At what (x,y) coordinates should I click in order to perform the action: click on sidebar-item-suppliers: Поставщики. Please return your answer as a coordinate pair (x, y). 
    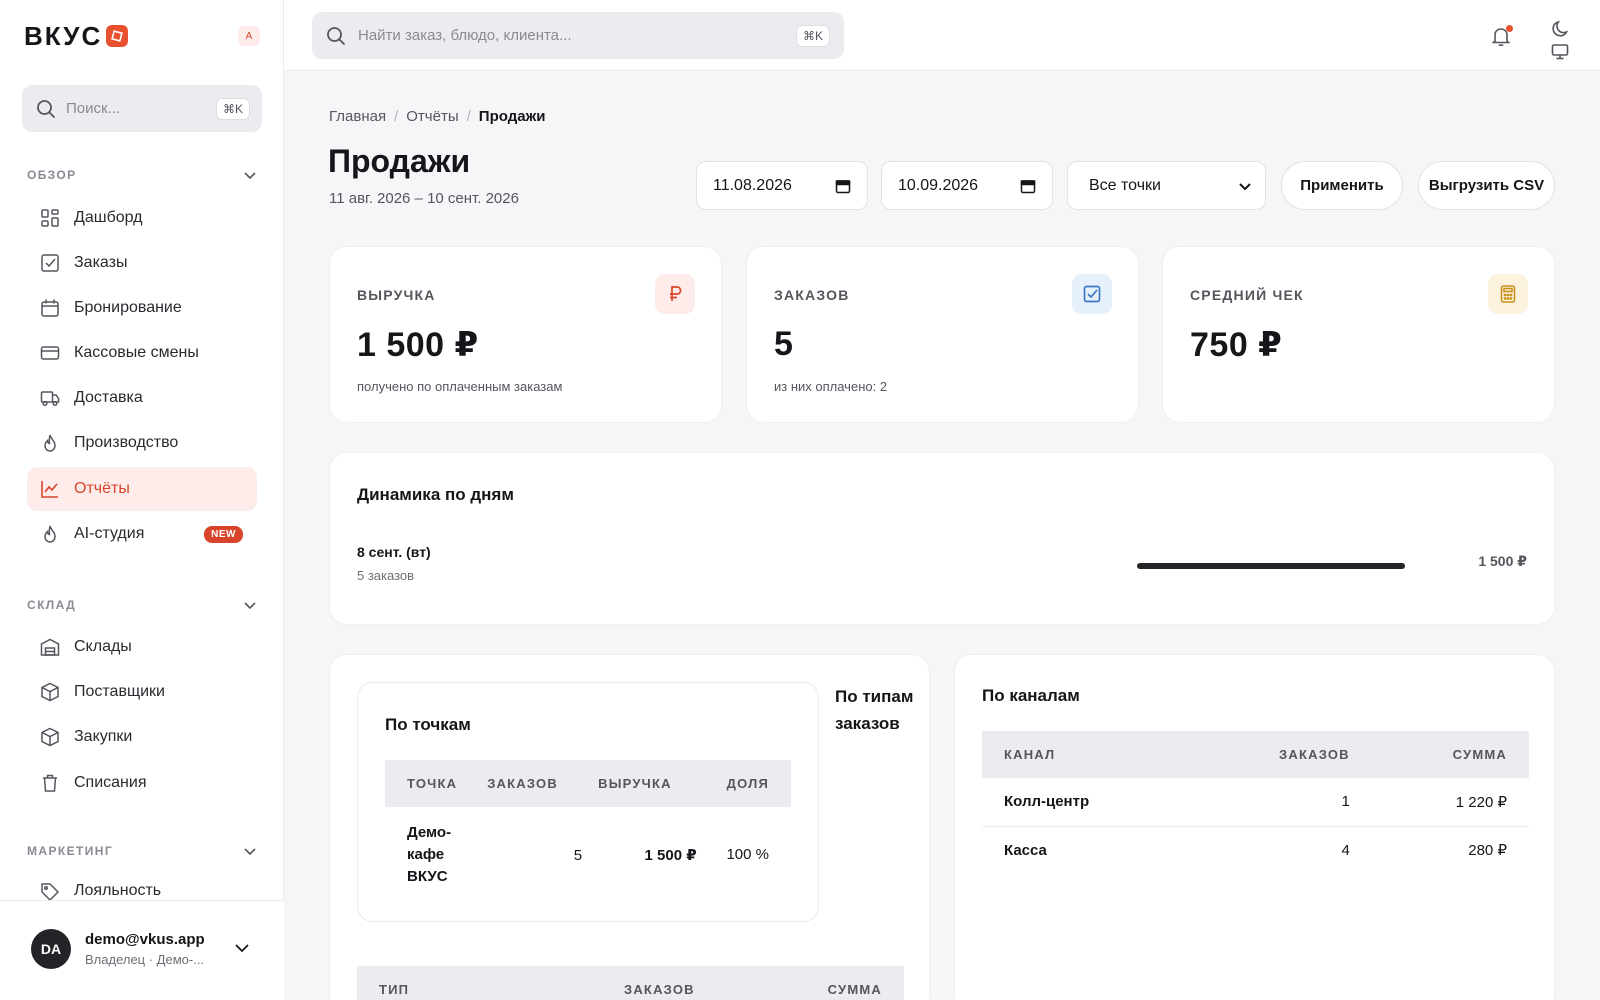
    Looking at the image, I should click on (142, 692).